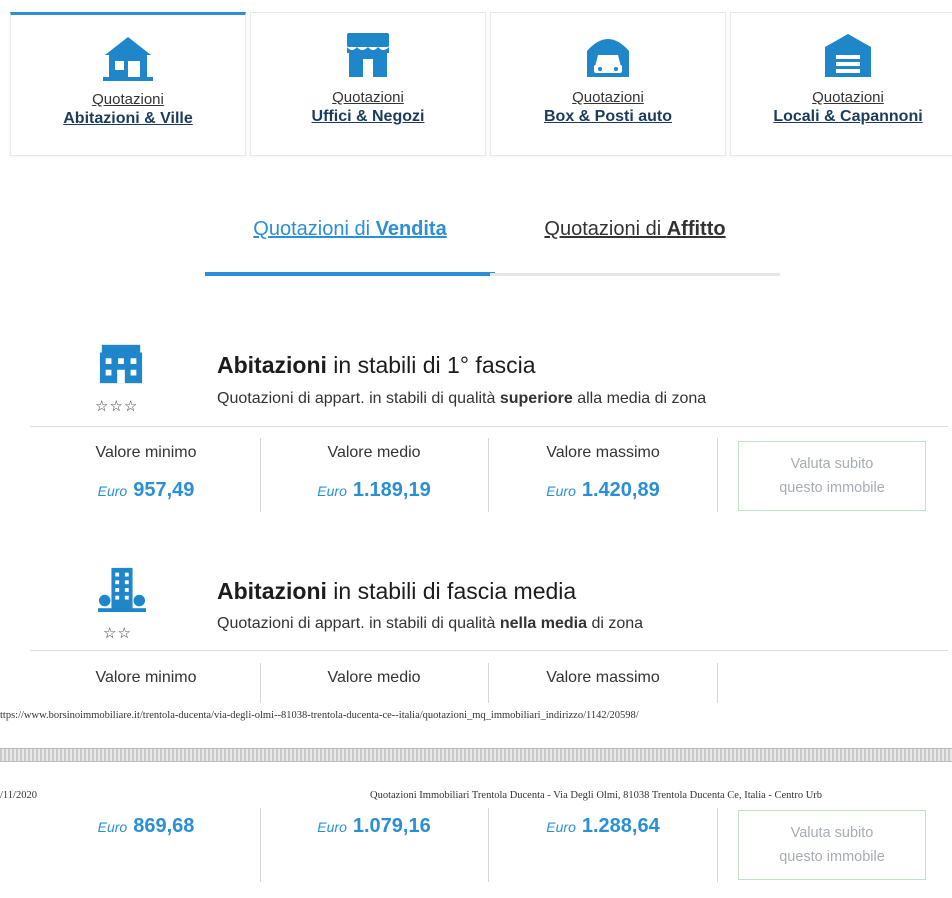 This screenshot has width=952, height=898. I want to click on value-medio: Euro 1.079,16, so click(374, 826).